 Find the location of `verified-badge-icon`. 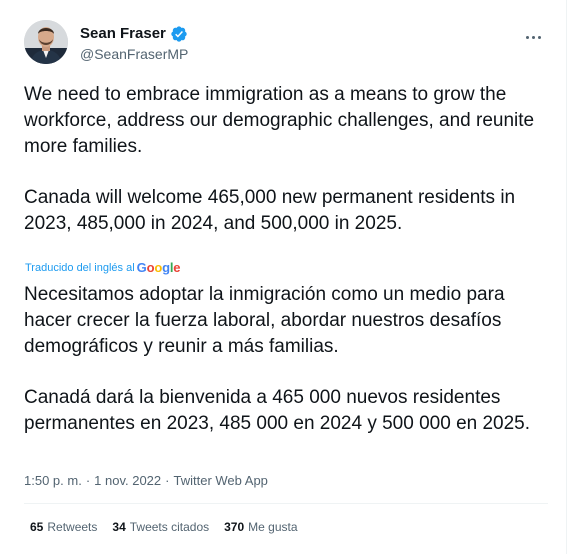

verified-badge-icon is located at coordinates (179, 34).